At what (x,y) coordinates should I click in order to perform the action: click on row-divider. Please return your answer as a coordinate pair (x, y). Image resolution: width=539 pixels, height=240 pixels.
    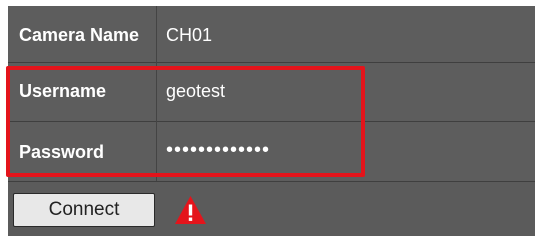
    Looking at the image, I should click on (271, 181).